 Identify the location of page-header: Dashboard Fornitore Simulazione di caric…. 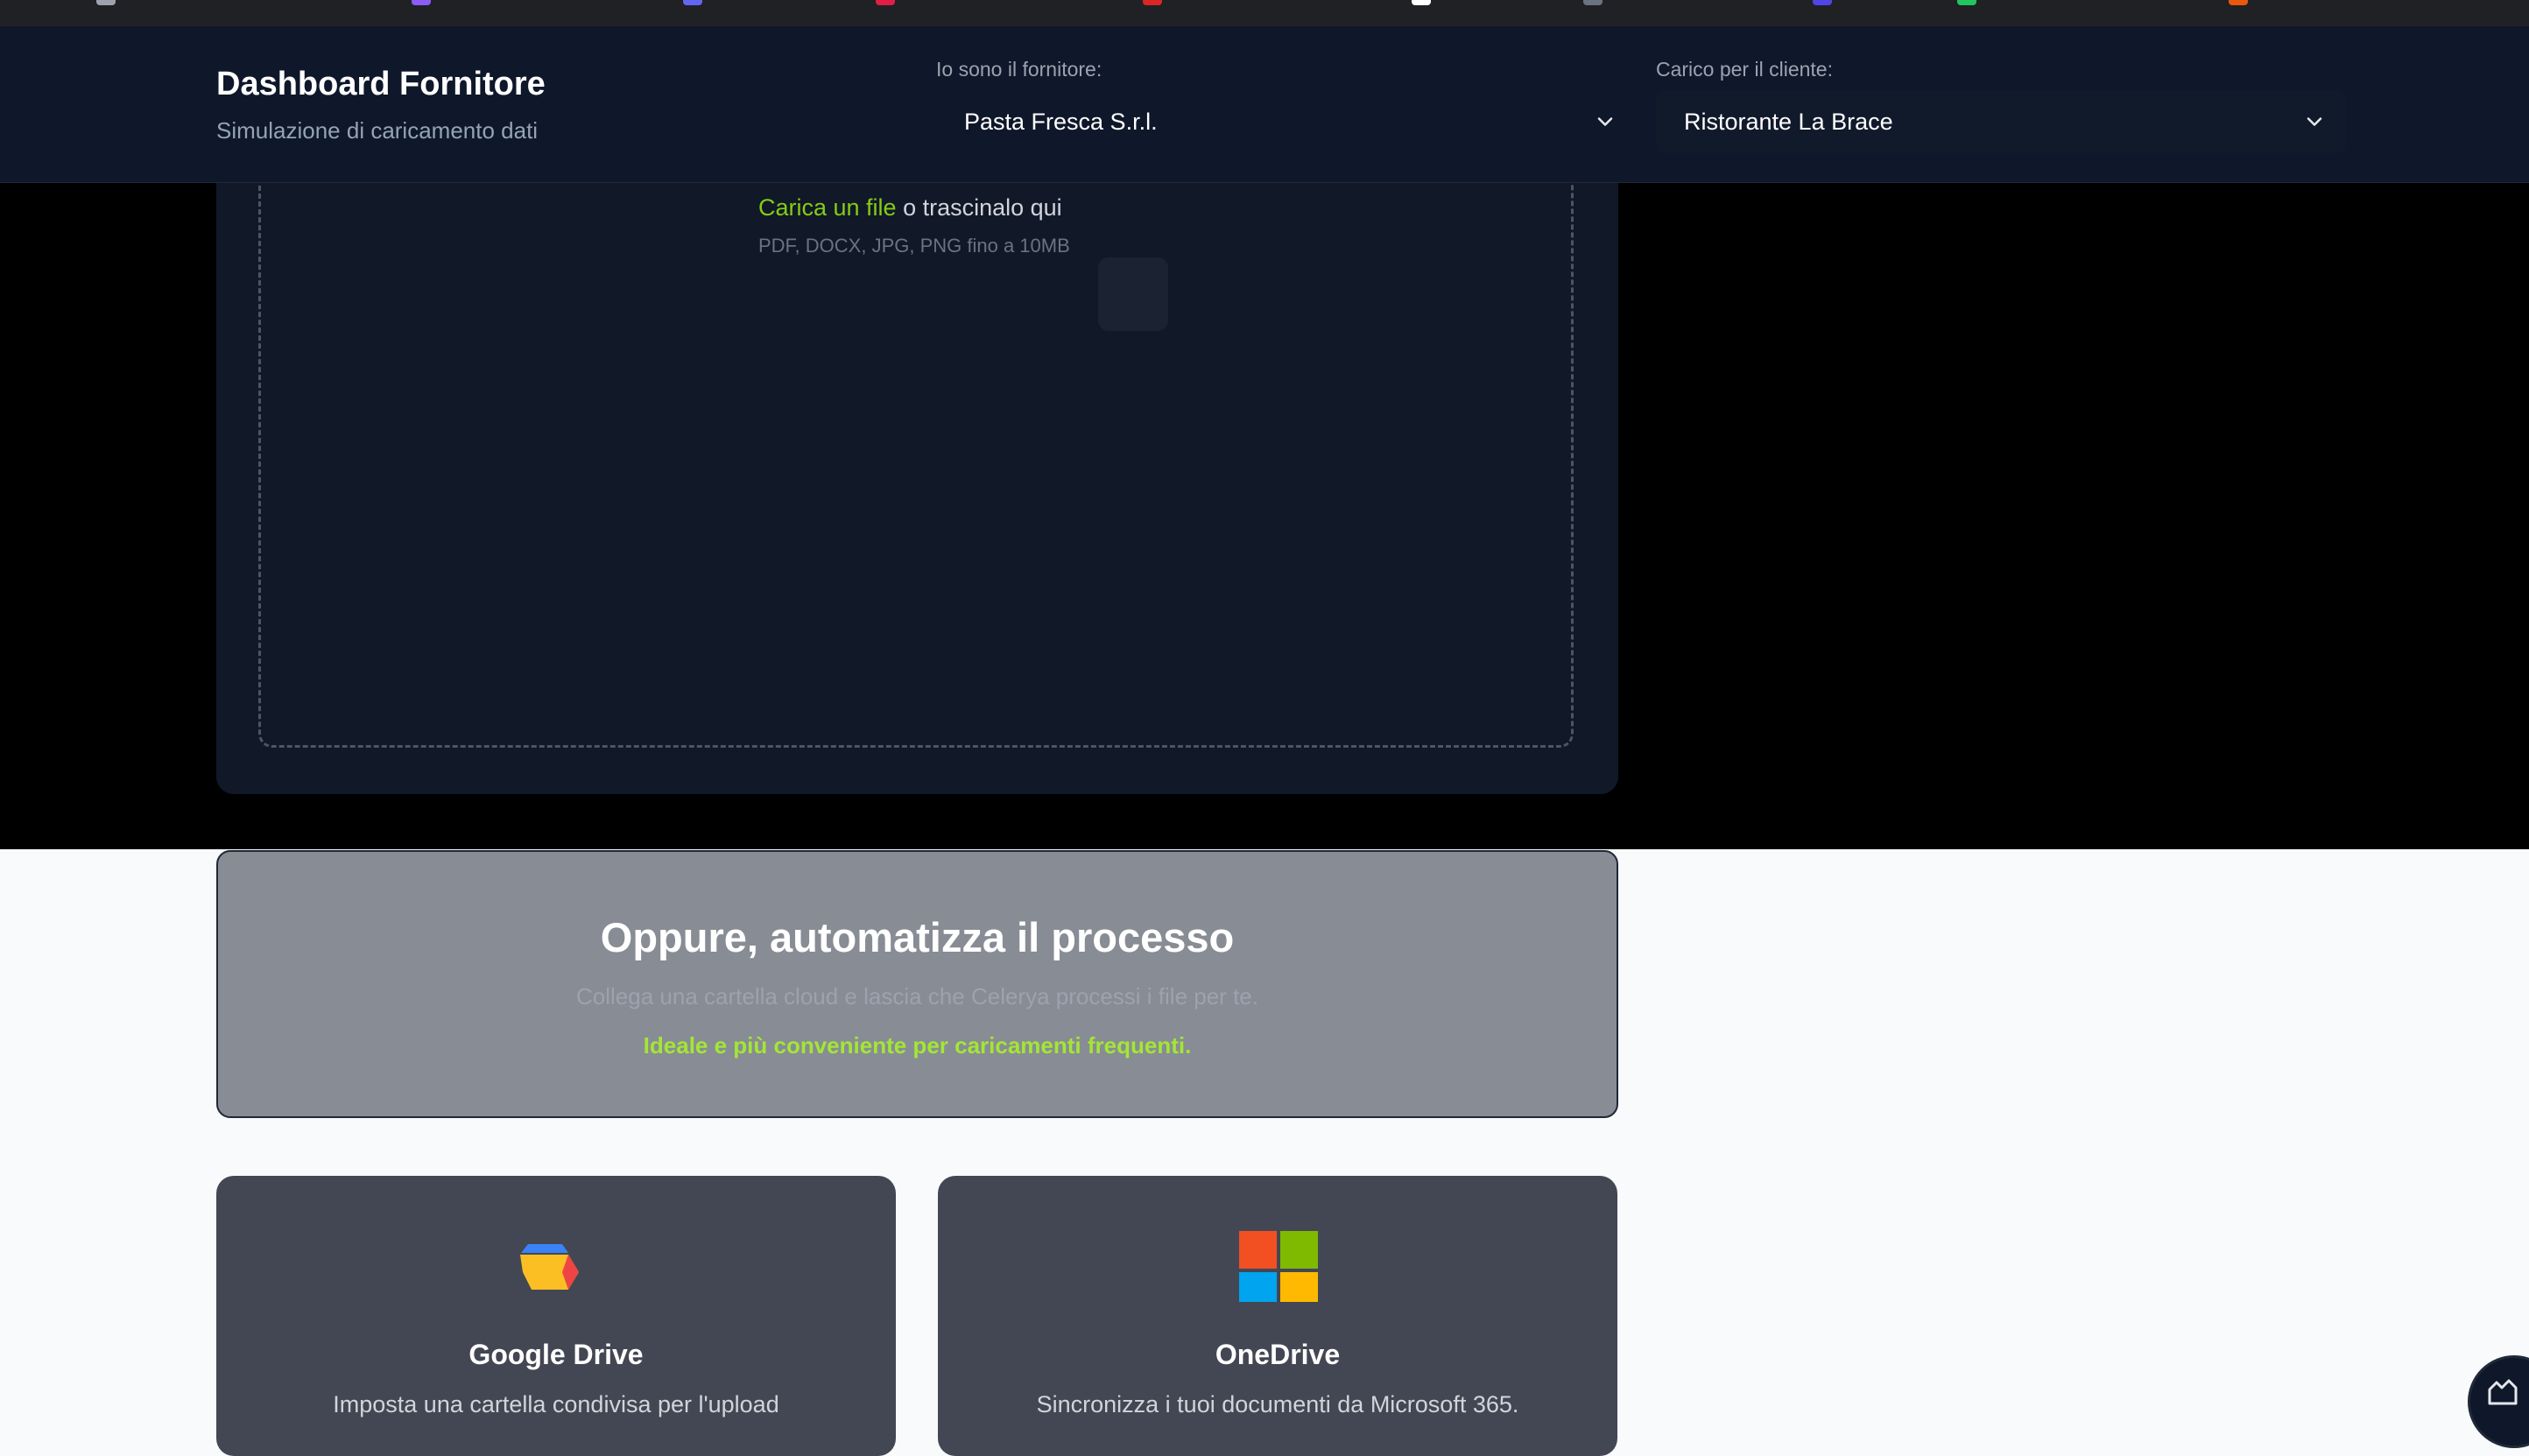
(1264, 104).